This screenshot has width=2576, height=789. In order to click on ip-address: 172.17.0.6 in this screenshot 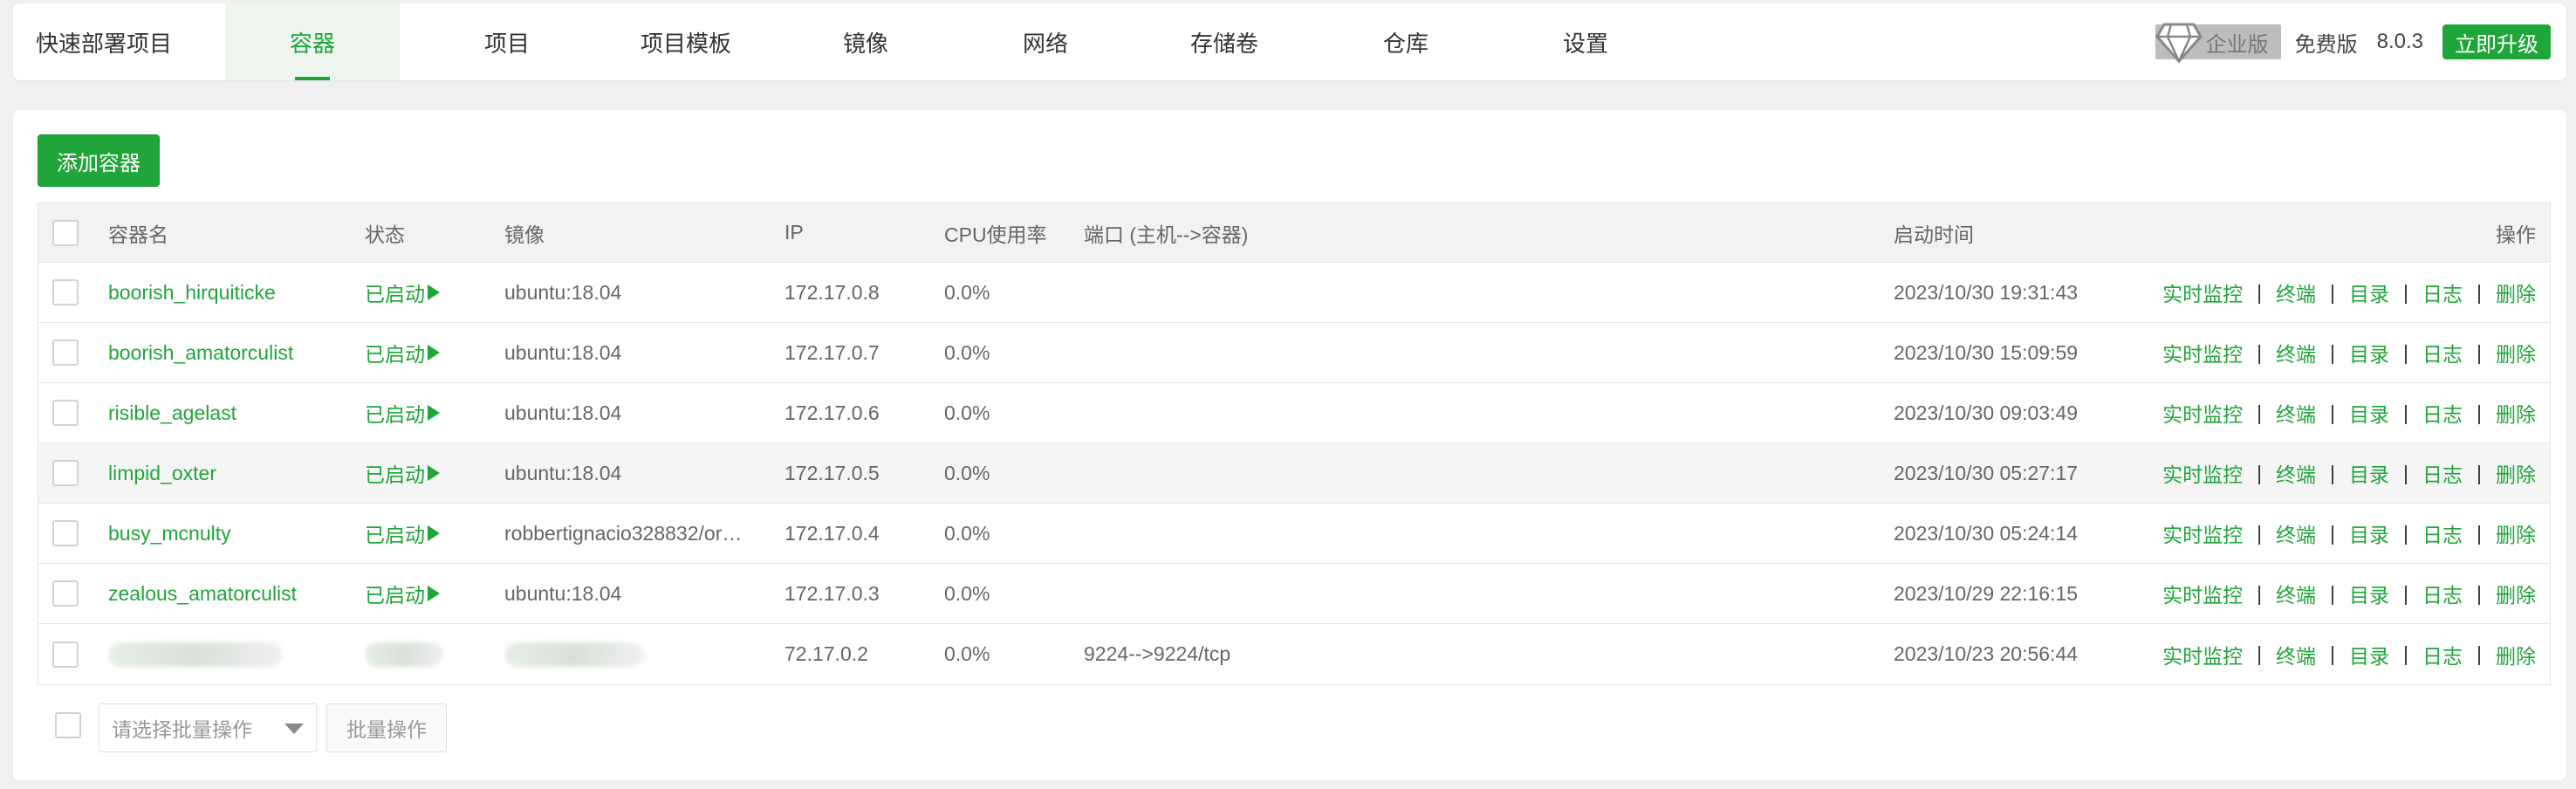, I will do `click(832, 412)`.